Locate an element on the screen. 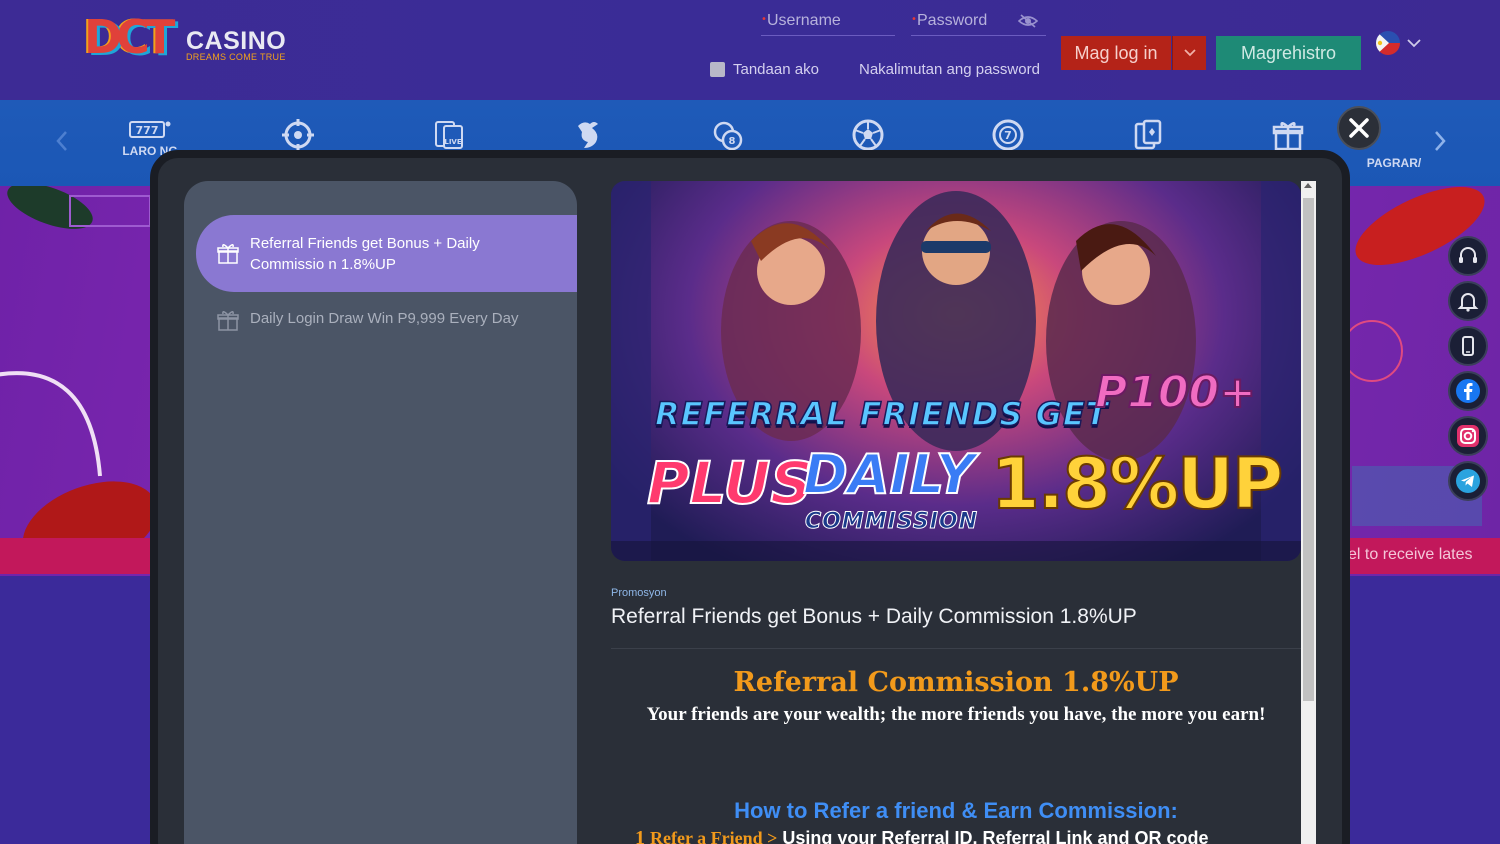  svg-text: 7 is located at coordinates (1008, 135).